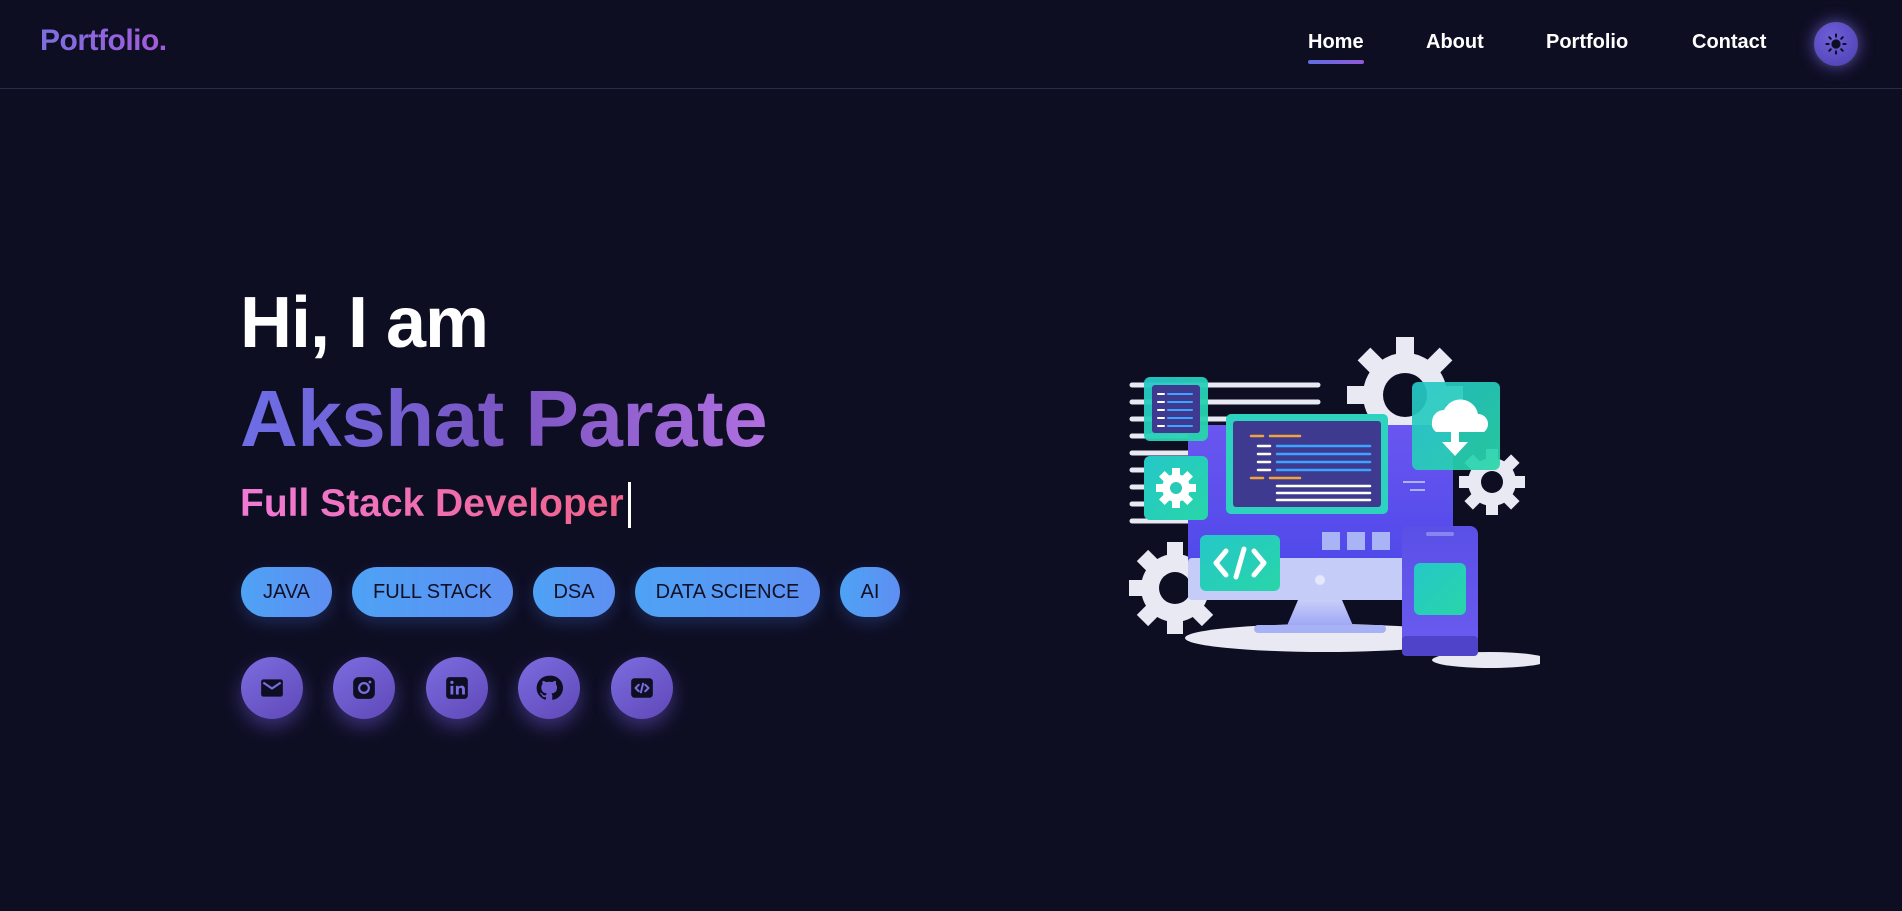 The width and height of the screenshot is (1902, 911). What do you see at coordinates (727, 592) in the screenshot?
I see `skill-pill-data-science: DATA SCIENCE` at bounding box center [727, 592].